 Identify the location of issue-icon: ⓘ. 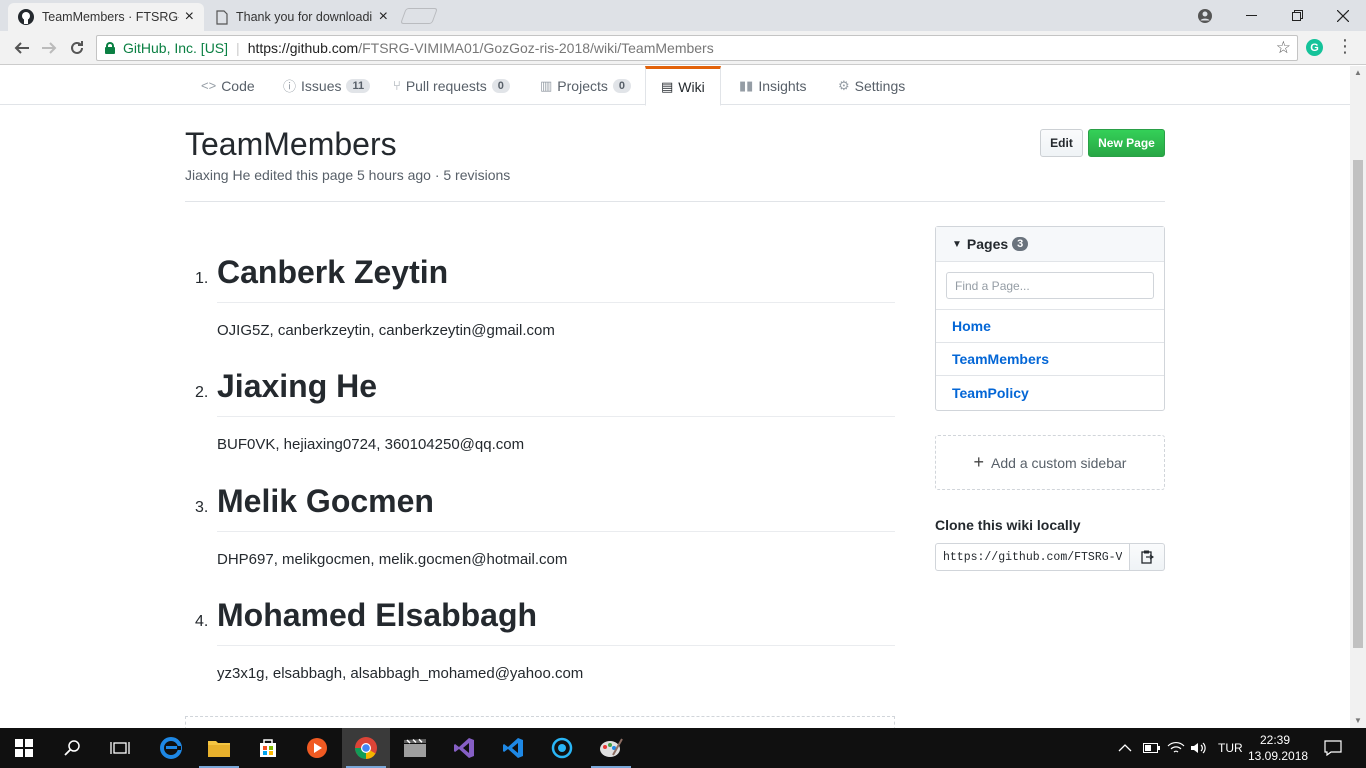
(290, 86).